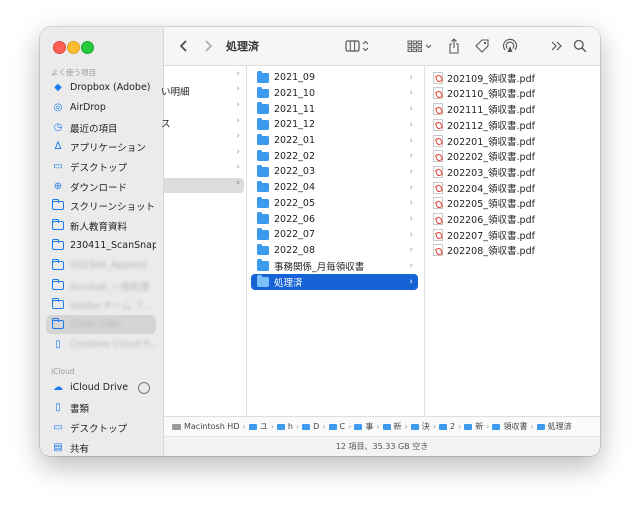 The width and height of the screenshot is (640, 508). Describe the element at coordinates (258, 426) in the screenshot. I see `path-segment: ユ` at that location.